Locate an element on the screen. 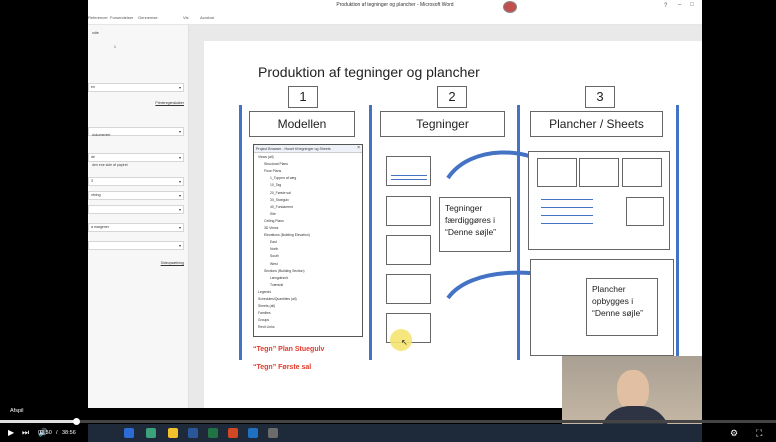 The width and height of the screenshot is (776, 442). dropdown-value: 3 is located at coordinates (92, 181).